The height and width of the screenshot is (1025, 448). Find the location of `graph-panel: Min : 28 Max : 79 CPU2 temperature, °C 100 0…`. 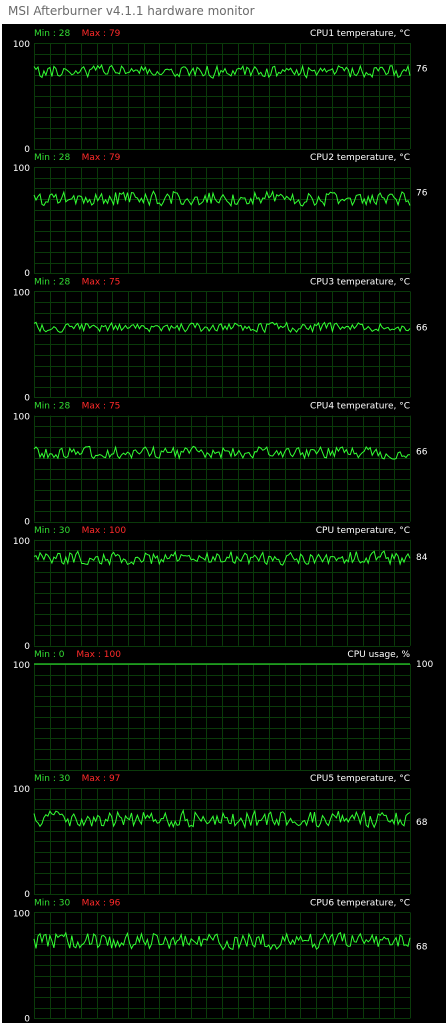

graph-panel: Min : 28 Max : 79 CPU2 temperature, °C 100 0… is located at coordinates (220, 216).